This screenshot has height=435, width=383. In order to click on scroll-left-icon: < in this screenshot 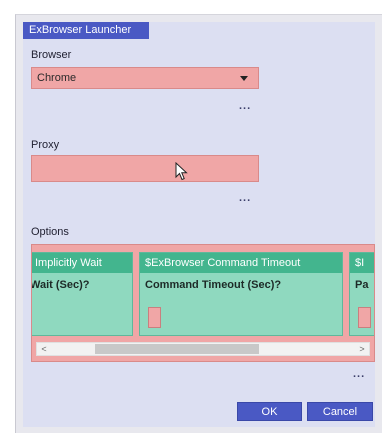, I will do `click(44, 349)`.